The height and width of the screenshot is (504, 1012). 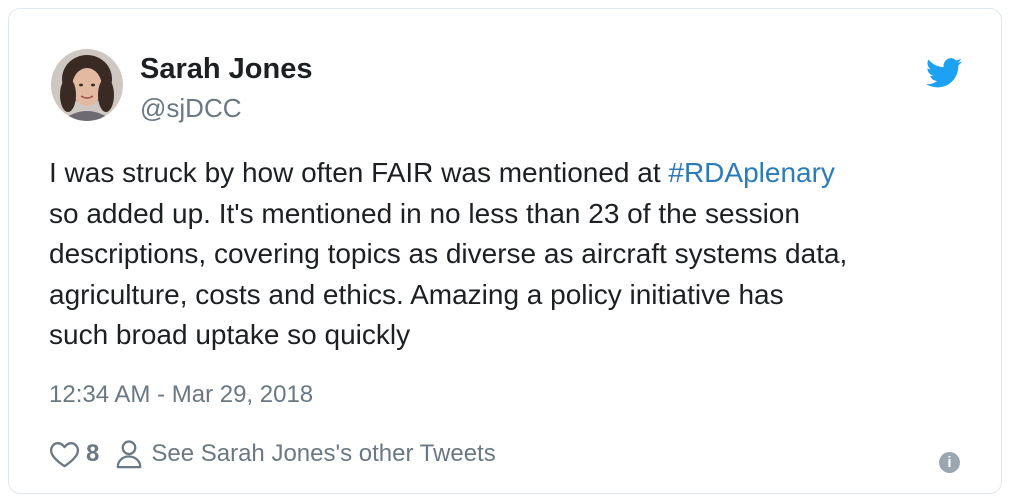 I want to click on avatar, so click(x=87, y=85).